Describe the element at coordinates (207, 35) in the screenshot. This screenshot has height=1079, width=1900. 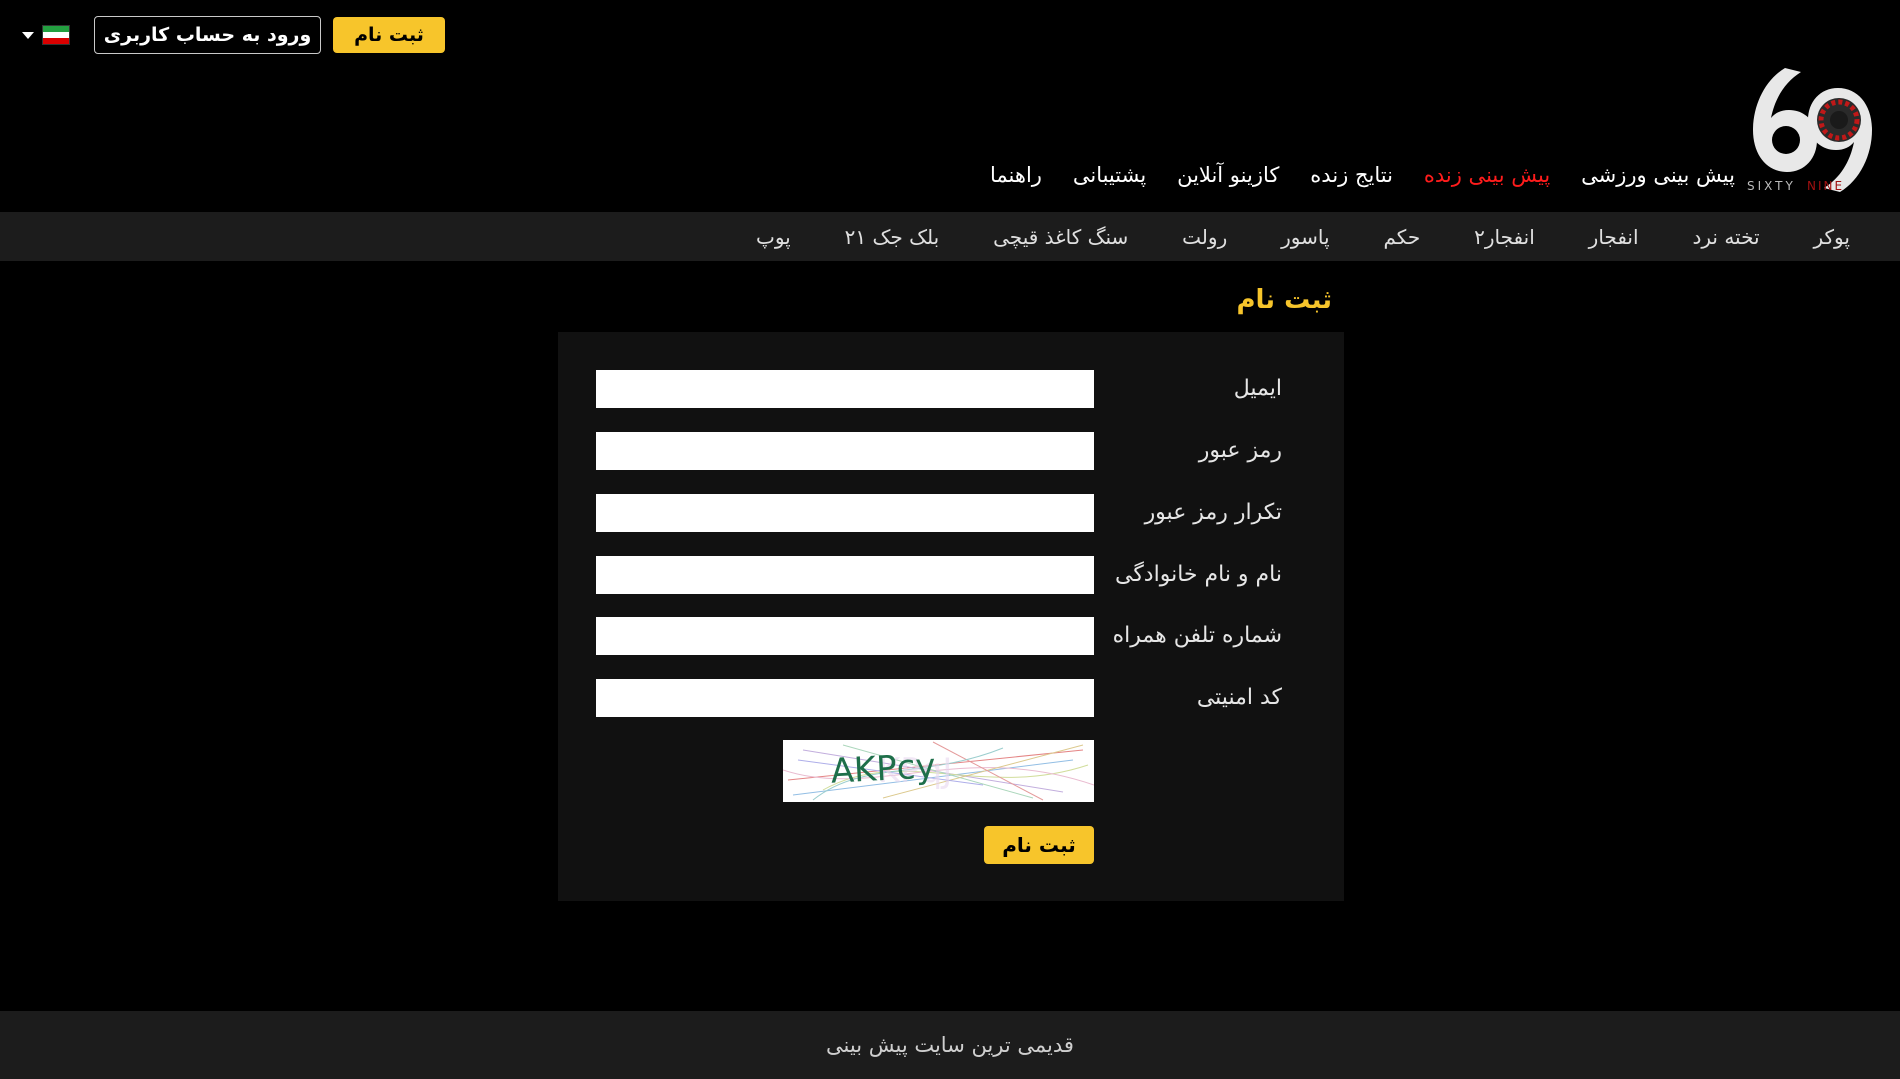
I see `login-button: ورود به حساب کاربری` at that location.